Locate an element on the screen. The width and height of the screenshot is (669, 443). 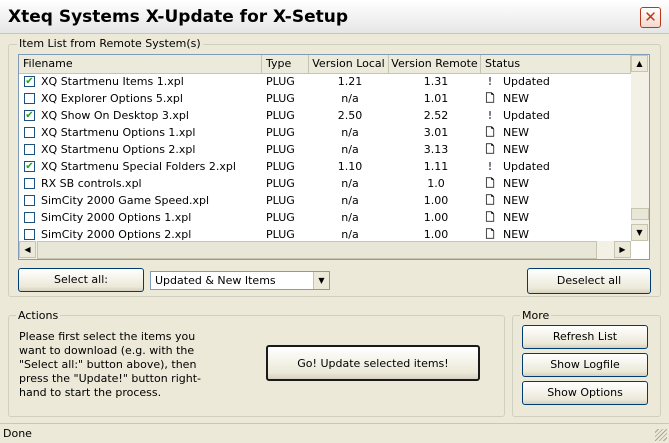
row-filename: XQ Startmenu Options 1.xpl is located at coordinates (118, 132).